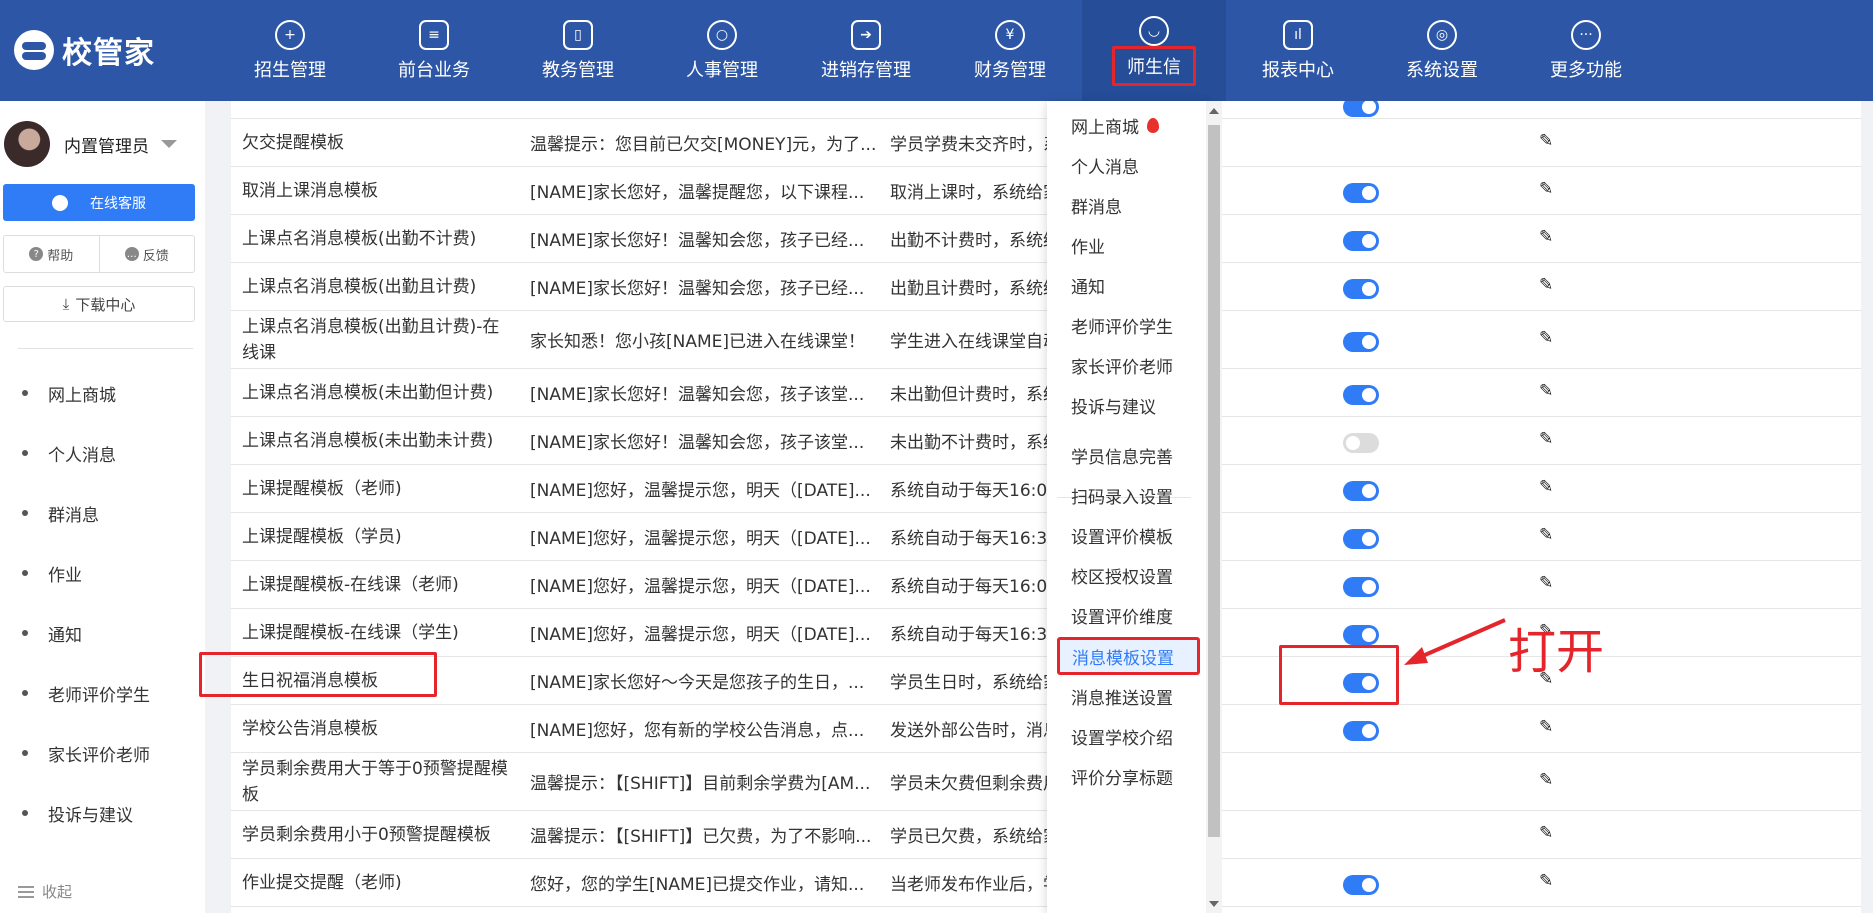 Image resolution: width=1873 pixels, height=913 pixels. What do you see at coordinates (51, 254) in the screenshot?
I see `help-button: ? 帮助` at bounding box center [51, 254].